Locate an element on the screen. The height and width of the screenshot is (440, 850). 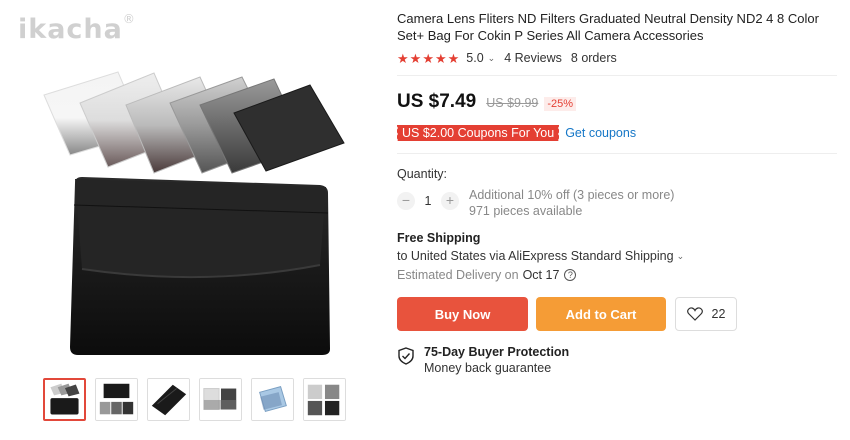
quantity-stepper: − 1 + is located at coordinates (428, 201).